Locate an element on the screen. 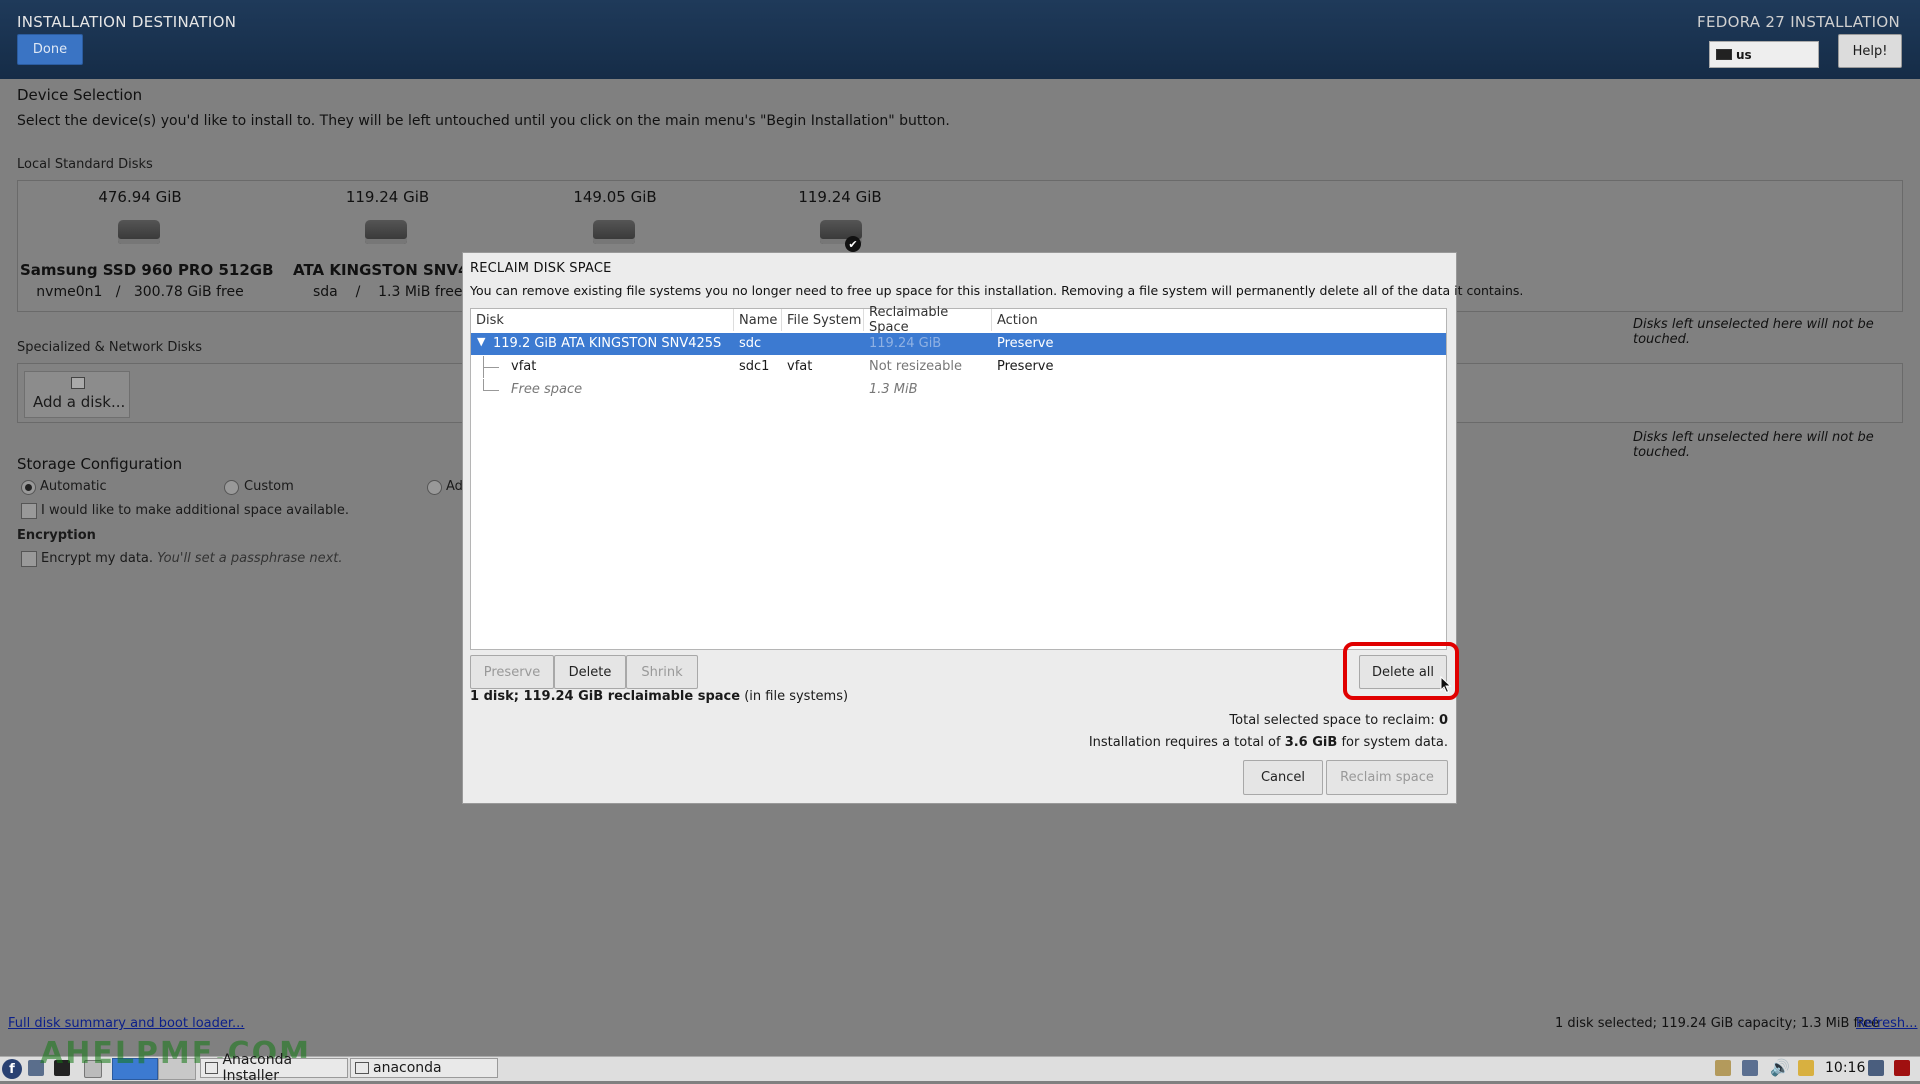  keyboard-layout-label: us is located at coordinates (1744, 54).